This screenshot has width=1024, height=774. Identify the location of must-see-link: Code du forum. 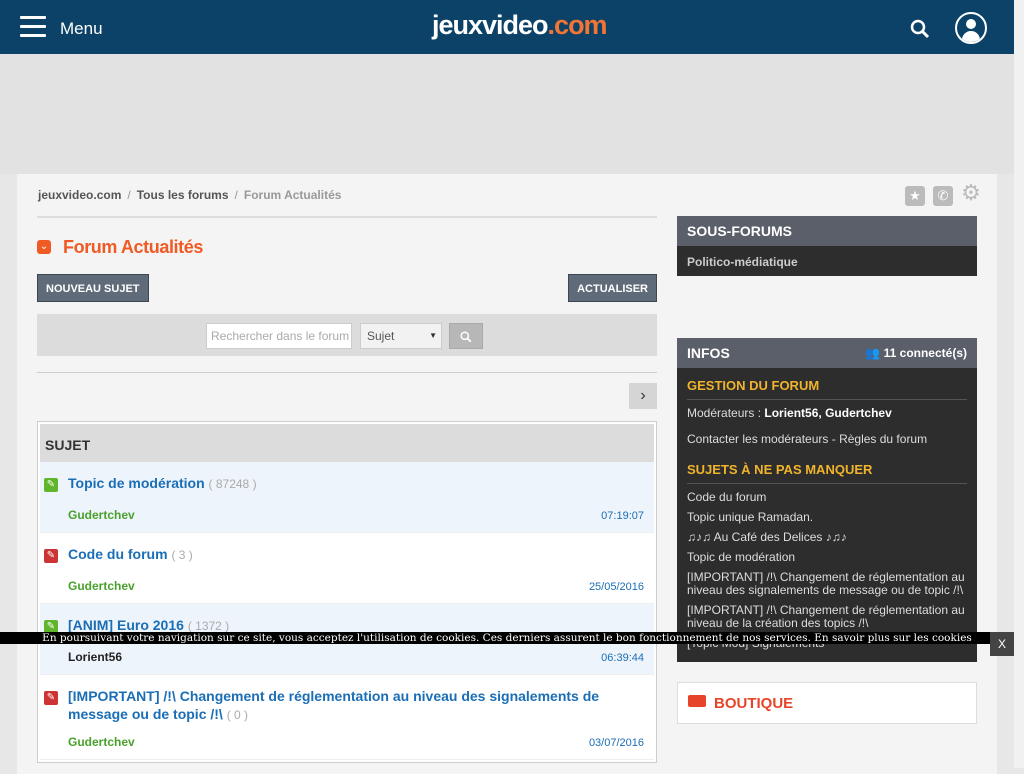
(827, 497).